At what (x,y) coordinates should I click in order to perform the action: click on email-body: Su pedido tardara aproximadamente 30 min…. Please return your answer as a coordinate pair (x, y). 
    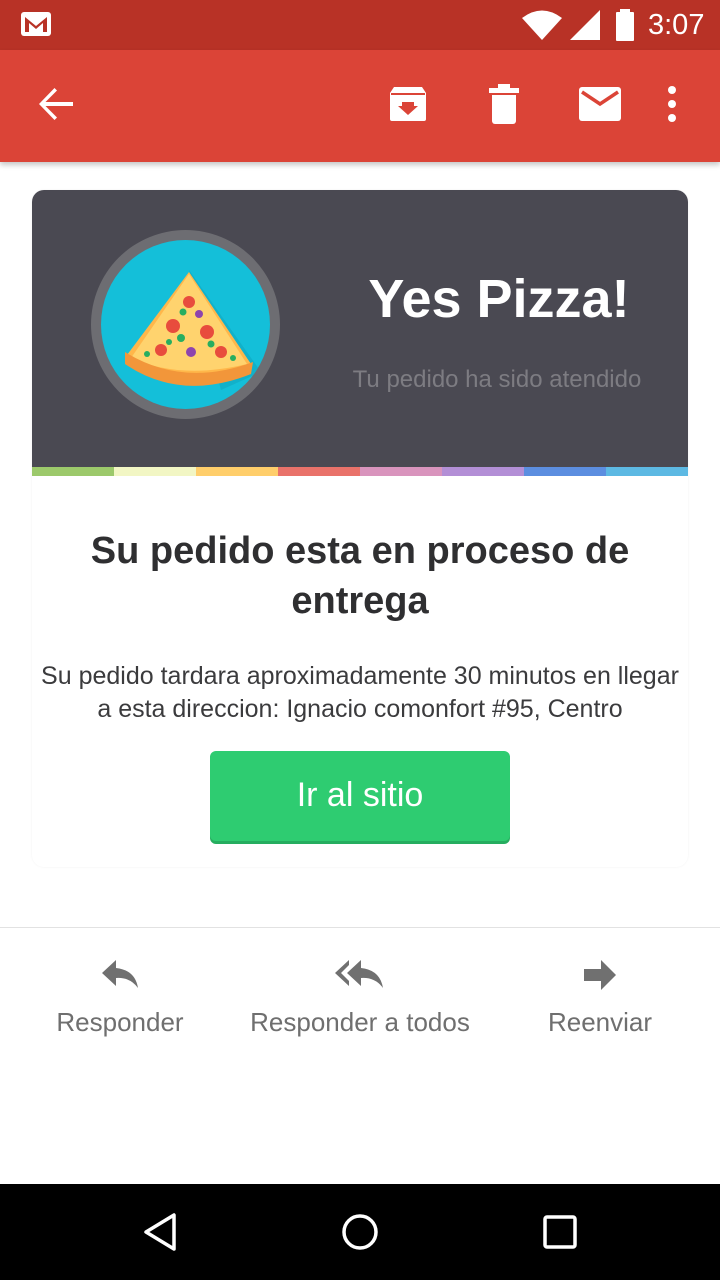
    Looking at the image, I should click on (360, 692).